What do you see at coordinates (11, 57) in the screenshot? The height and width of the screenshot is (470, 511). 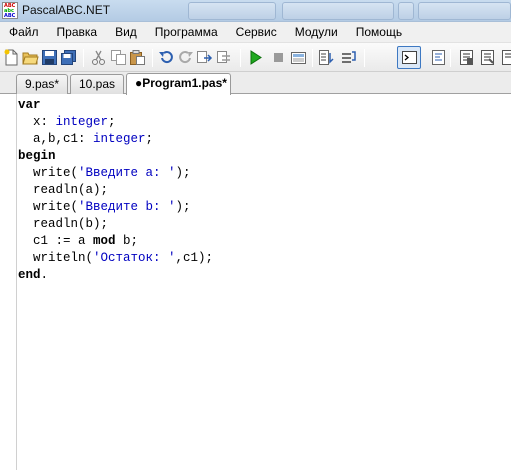 I see `new-file-icon` at bounding box center [11, 57].